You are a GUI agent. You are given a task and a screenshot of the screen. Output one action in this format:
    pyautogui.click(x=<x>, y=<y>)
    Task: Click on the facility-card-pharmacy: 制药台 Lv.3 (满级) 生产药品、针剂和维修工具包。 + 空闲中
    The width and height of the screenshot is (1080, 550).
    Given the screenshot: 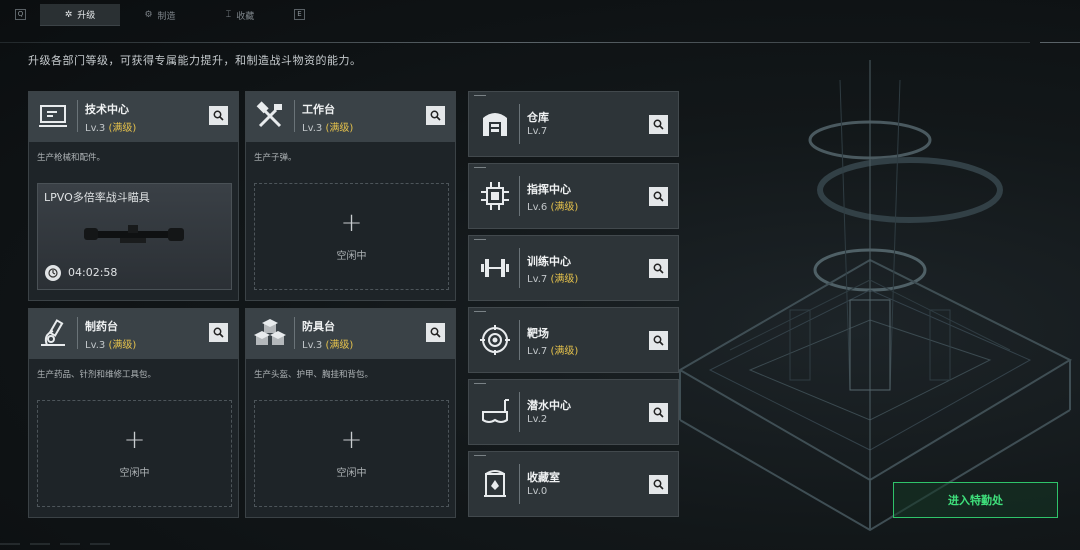 What is the action you would take?
    pyautogui.click(x=133, y=413)
    